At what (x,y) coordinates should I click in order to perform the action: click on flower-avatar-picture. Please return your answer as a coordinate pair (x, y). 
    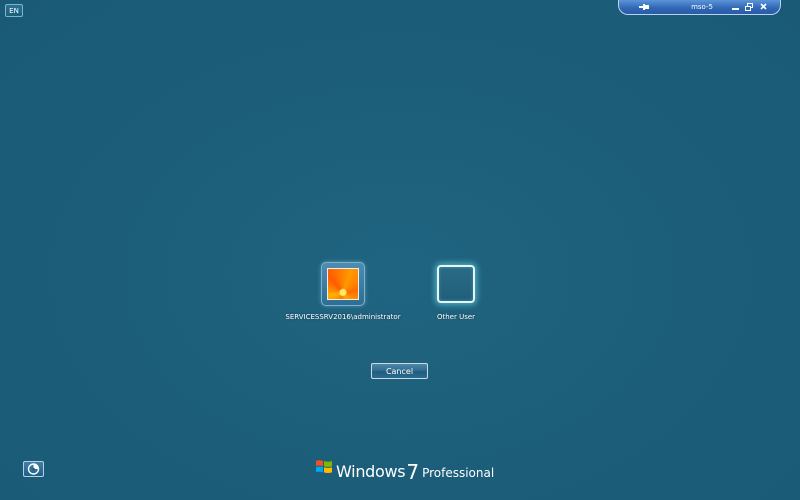
    Looking at the image, I should click on (343, 284).